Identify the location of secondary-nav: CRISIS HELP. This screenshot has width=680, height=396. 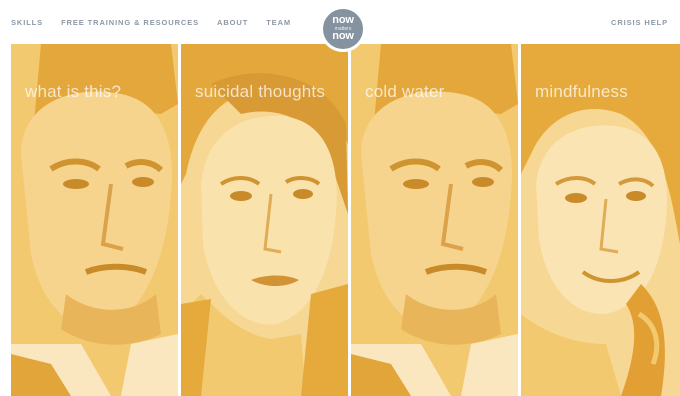
(639, 22).